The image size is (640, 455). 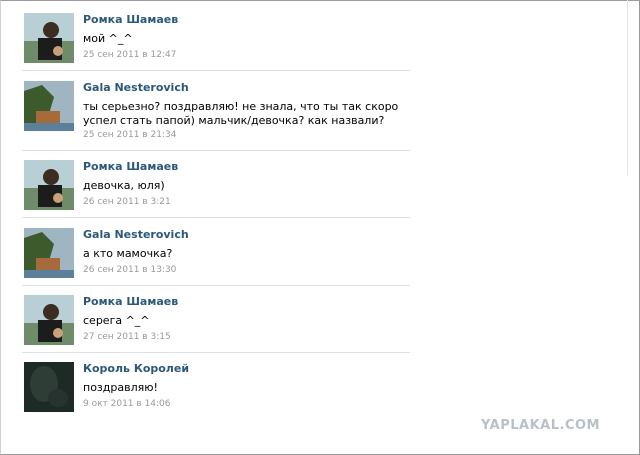 What do you see at coordinates (127, 202) in the screenshot?
I see `comment-date: 26 сен 2011 в 3:21` at bounding box center [127, 202].